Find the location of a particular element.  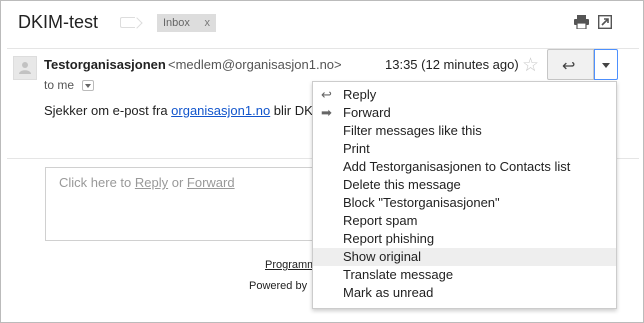

body-link: organisasjon1.no is located at coordinates (220, 110).